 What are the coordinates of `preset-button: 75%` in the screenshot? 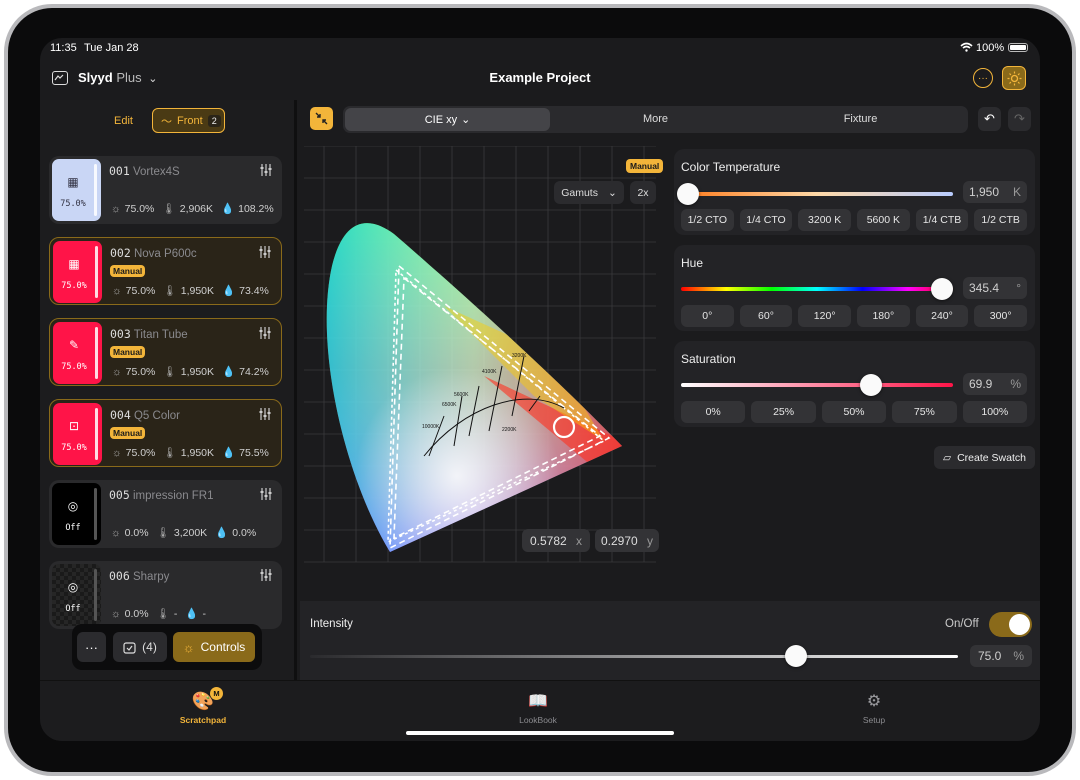 It's located at (924, 412).